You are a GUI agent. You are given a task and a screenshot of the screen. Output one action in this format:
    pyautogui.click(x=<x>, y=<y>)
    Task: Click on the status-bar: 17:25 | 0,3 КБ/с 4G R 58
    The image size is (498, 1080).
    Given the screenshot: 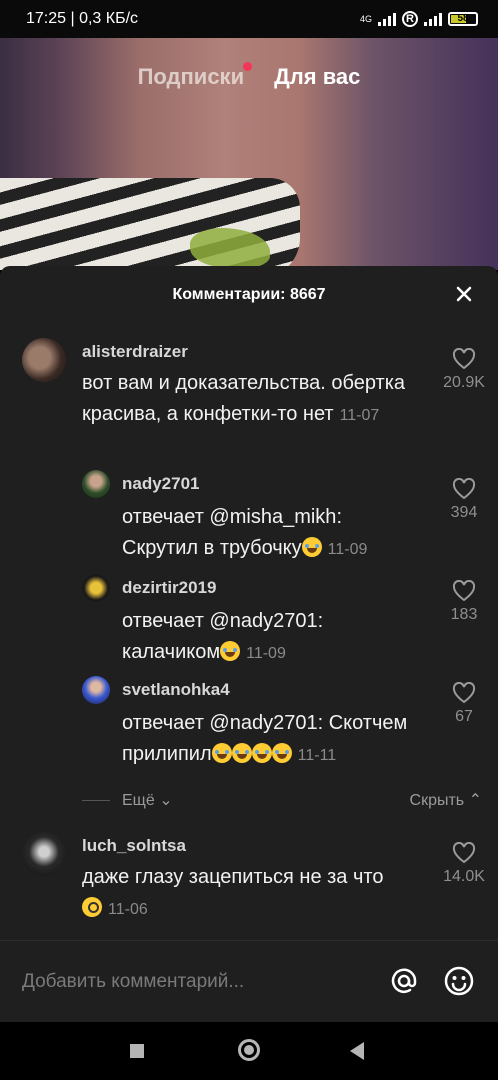 What is the action you would take?
    pyautogui.click(x=249, y=19)
    